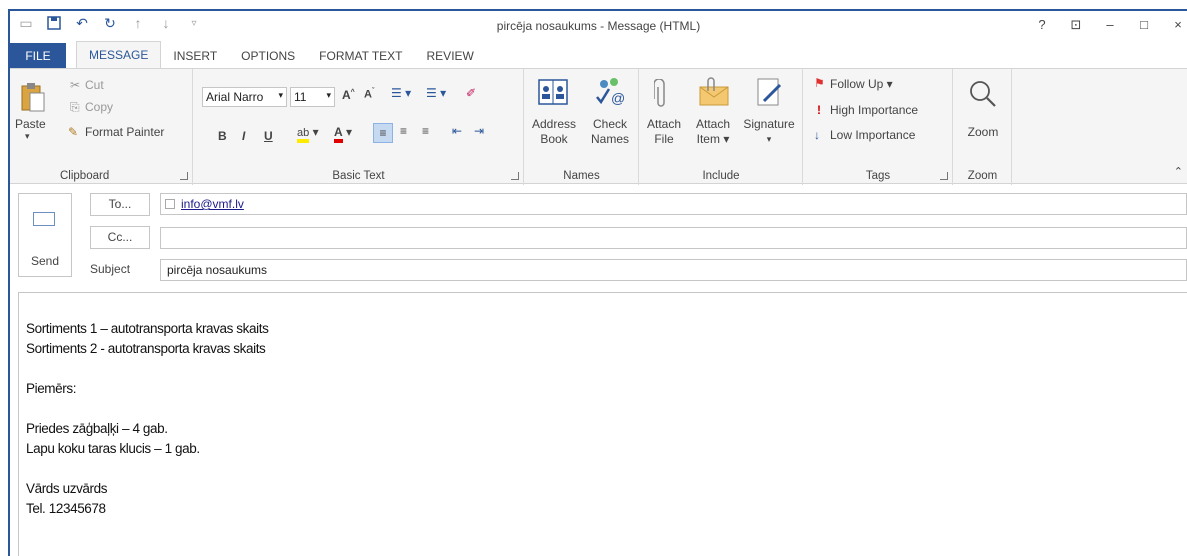 This screenshot has width=1187, height=556. What do you see at coordinates (124, 132) in the screenshot?
I see `format-painter-button: Format Painter` at bounding box center [124, 132].